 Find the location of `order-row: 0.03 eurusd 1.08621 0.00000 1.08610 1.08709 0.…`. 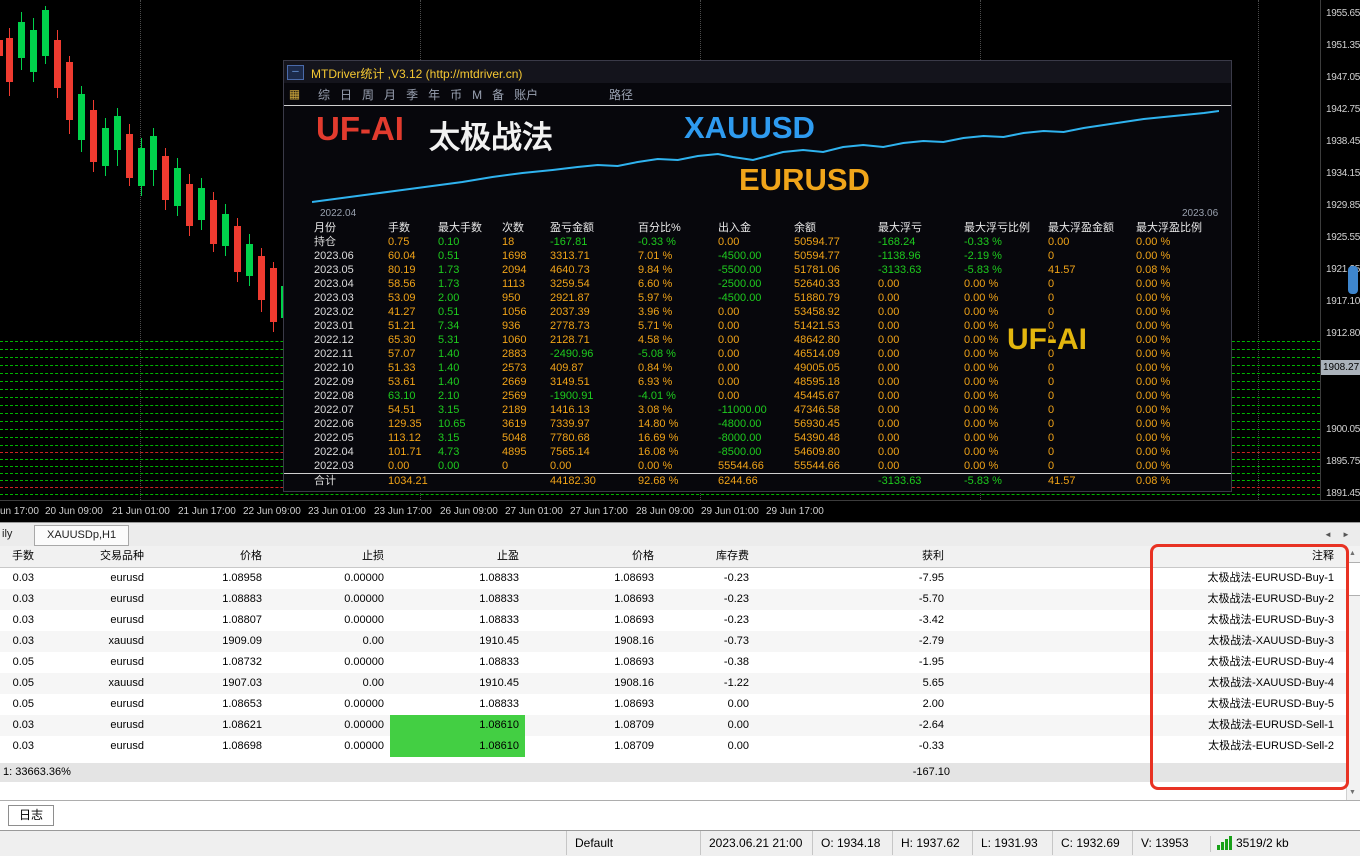

order-row: 0.03 eurusd 1.08621 0.00000 1.08610 1.08709 0.… is located at coordinates (673, 725).